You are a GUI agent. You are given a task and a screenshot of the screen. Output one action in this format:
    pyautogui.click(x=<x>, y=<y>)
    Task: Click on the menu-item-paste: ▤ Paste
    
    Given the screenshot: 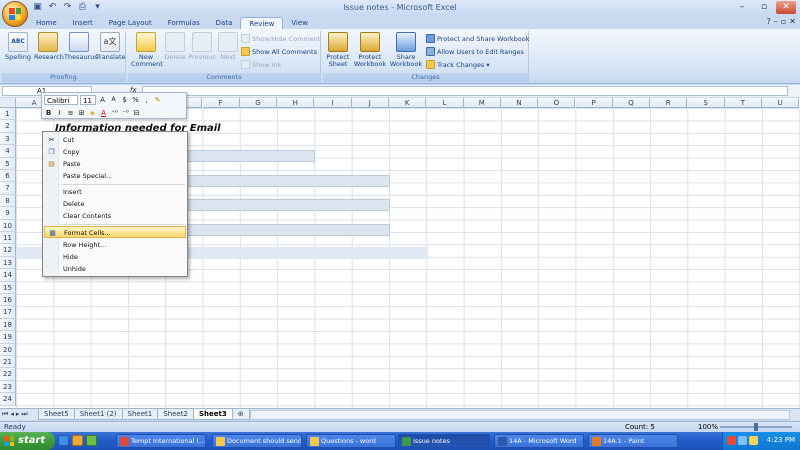 What is the action you would take?
    pyautogui.click(x=115, y=164)
    